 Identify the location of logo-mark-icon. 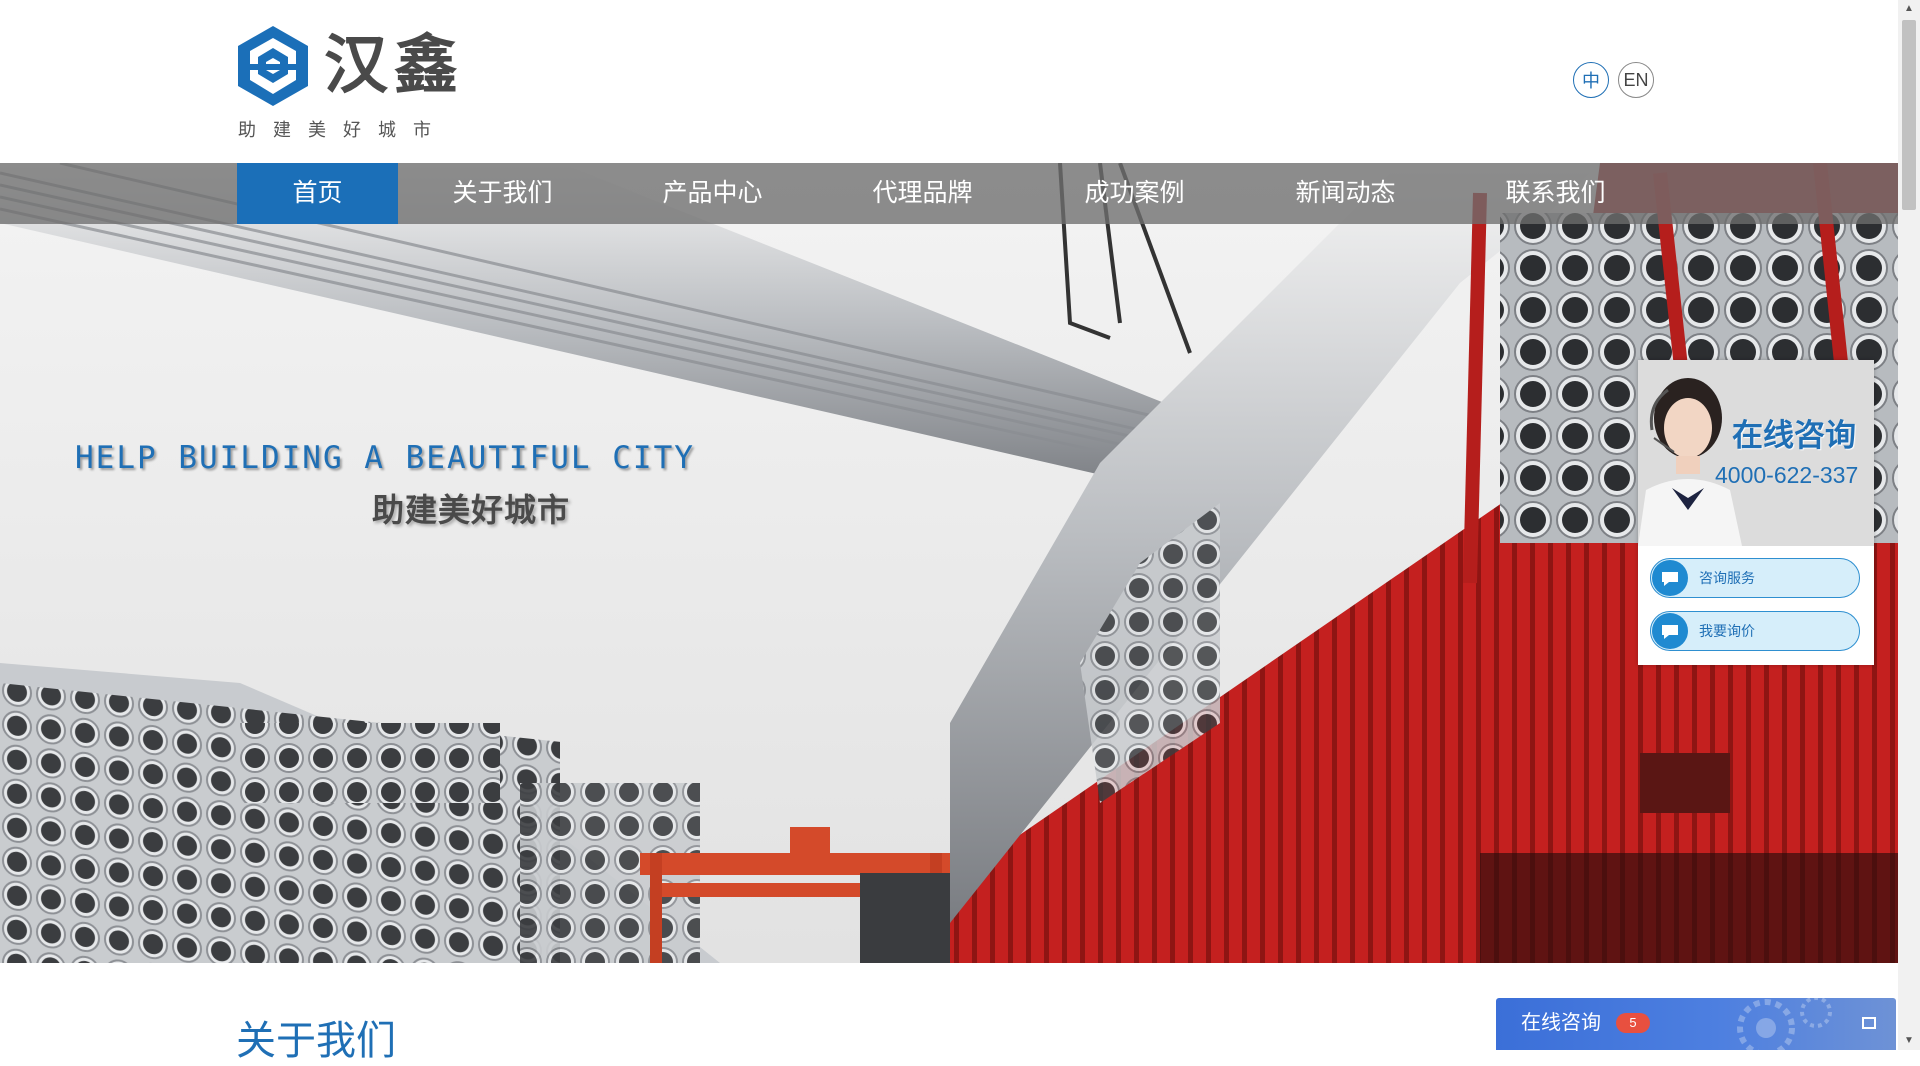
(273, 66).